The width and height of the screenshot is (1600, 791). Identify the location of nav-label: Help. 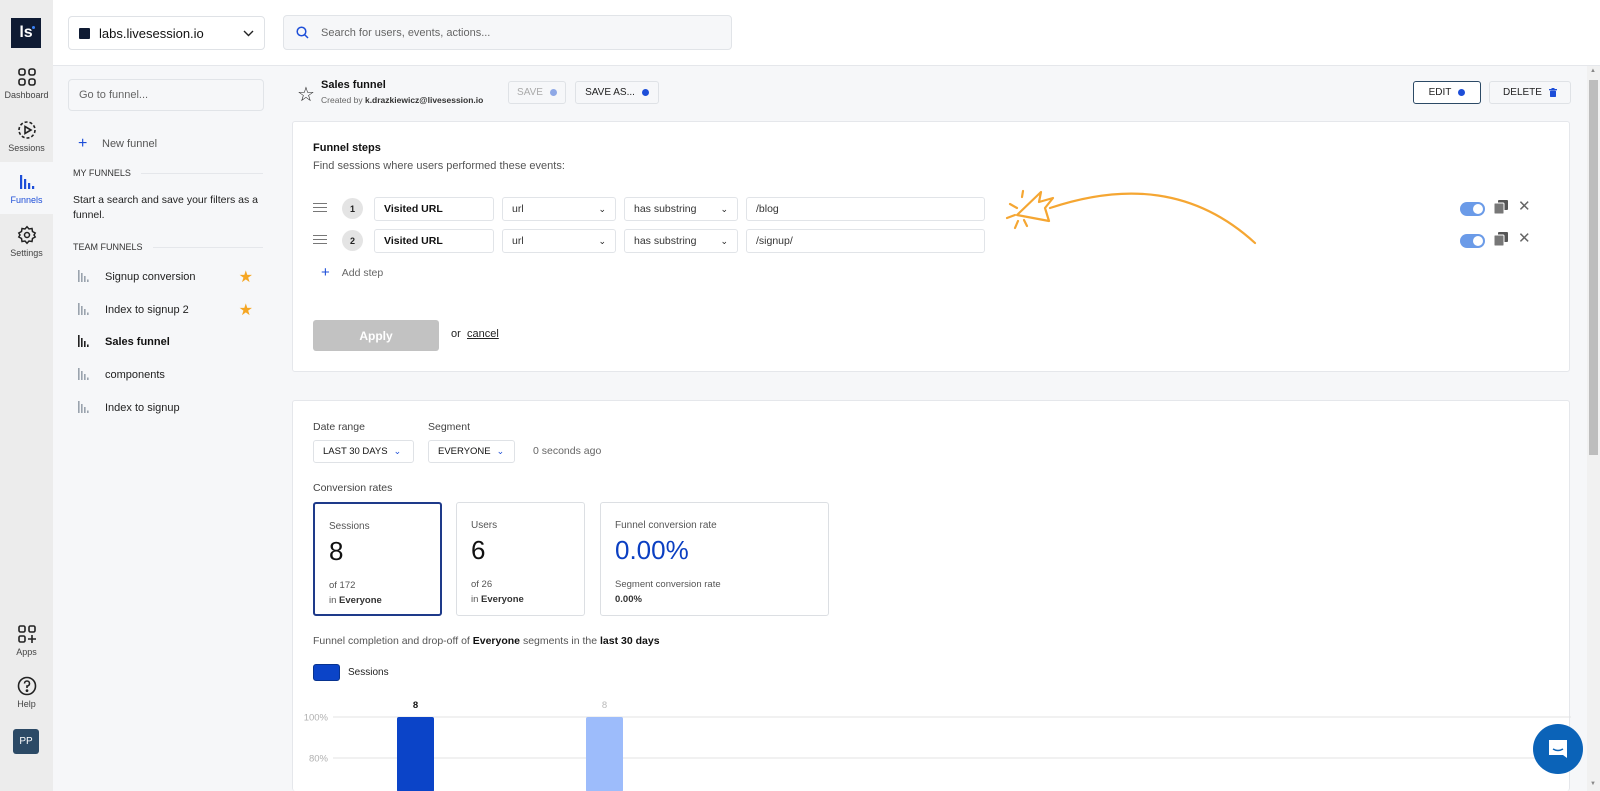
(26, 703).